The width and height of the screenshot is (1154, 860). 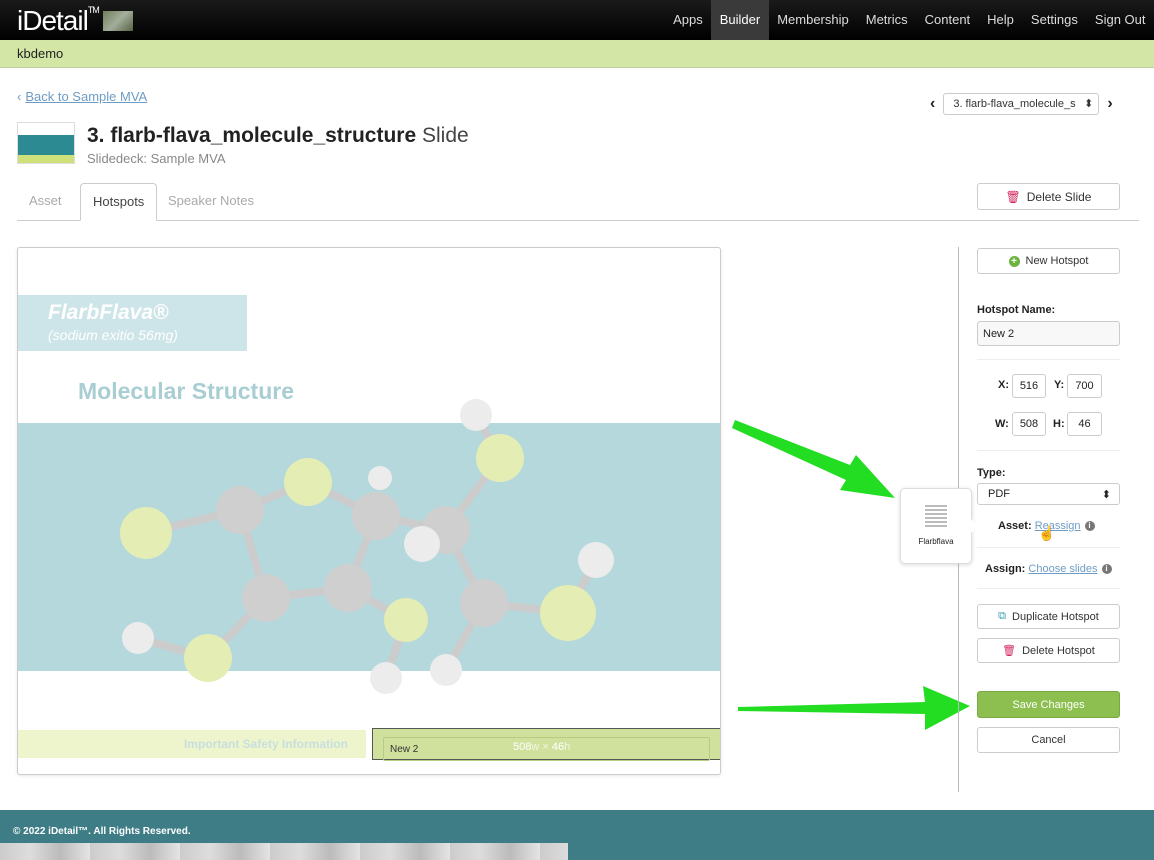 What do you see at coordinates (1002, 616) in the screenshot?
I see `duplicate-icon: ⧉` at bounding box center [1002, 616].